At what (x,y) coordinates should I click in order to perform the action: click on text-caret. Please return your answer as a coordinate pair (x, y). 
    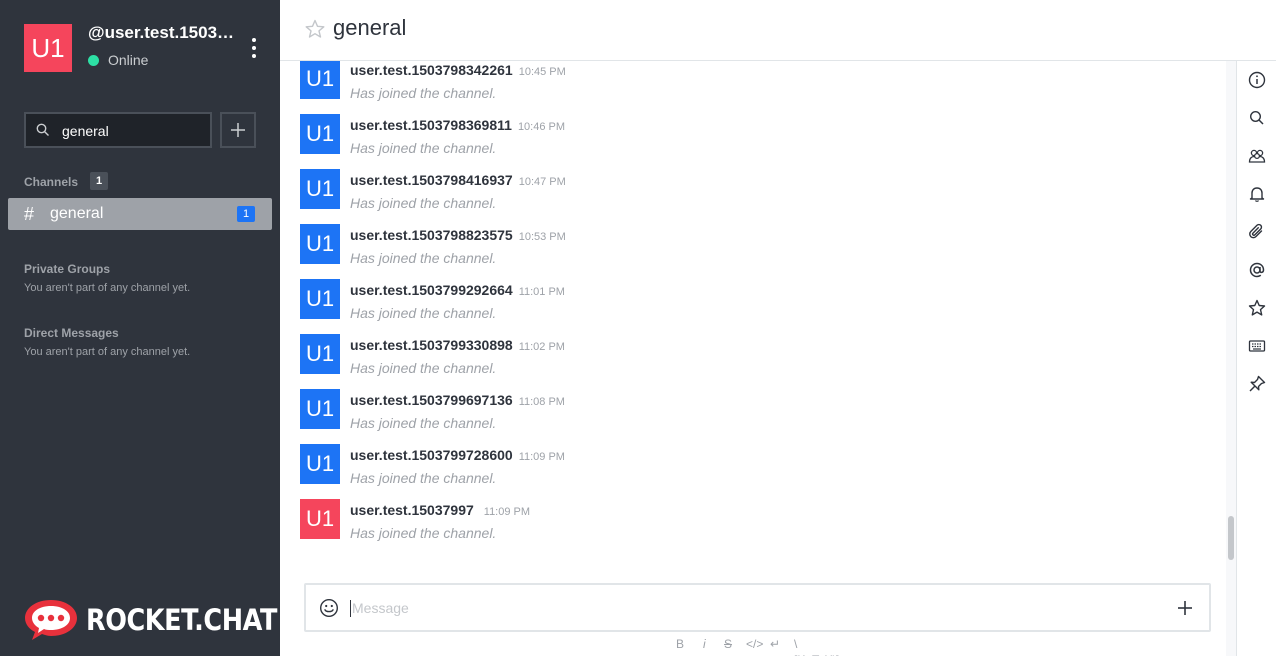
    Looking at the image, I should click on (350, 608).